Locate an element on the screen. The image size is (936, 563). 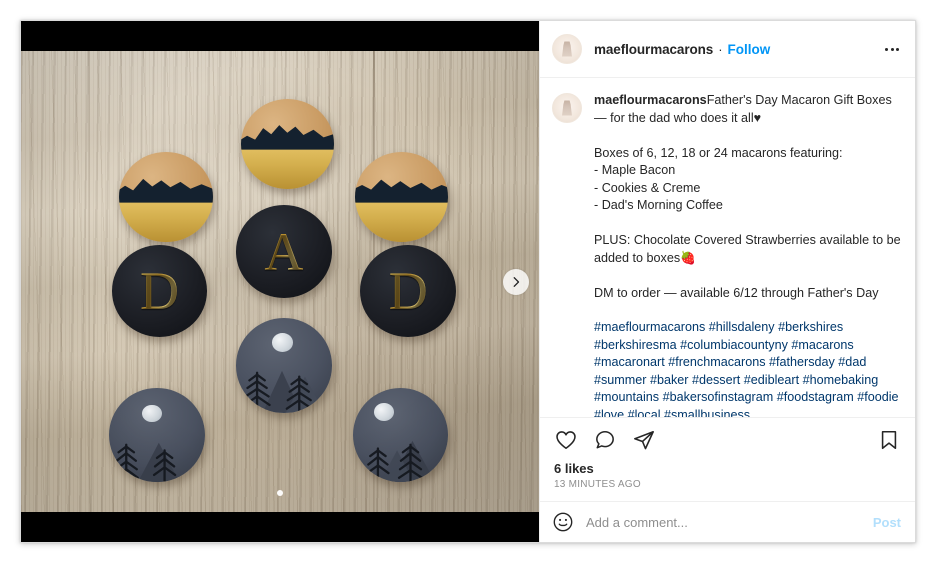
heart-icon is located at coordinates (566, 440).